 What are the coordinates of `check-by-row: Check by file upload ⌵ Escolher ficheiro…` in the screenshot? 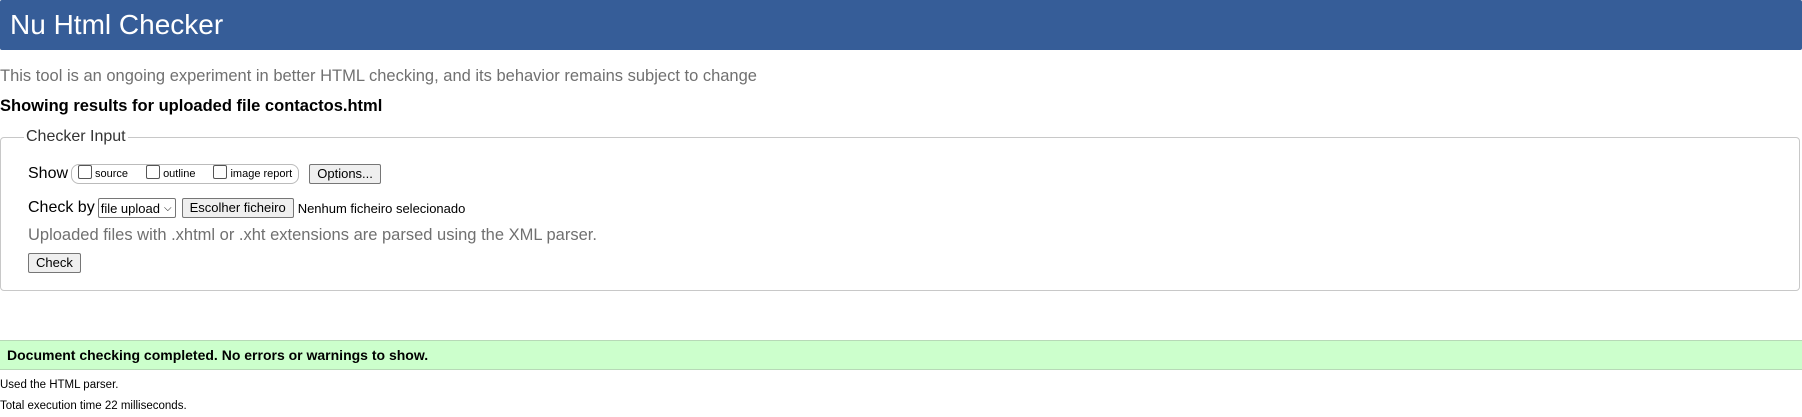 It's located at (246, 208).